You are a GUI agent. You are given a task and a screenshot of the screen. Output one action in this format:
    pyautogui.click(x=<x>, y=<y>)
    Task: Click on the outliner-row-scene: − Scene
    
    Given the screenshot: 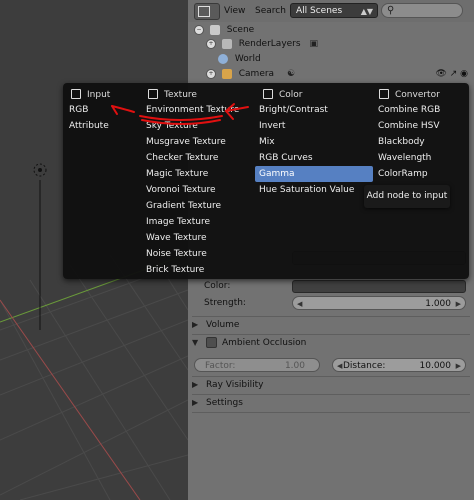 What is the action you would take?
    pyautogui.click(x=224, y=30)
    